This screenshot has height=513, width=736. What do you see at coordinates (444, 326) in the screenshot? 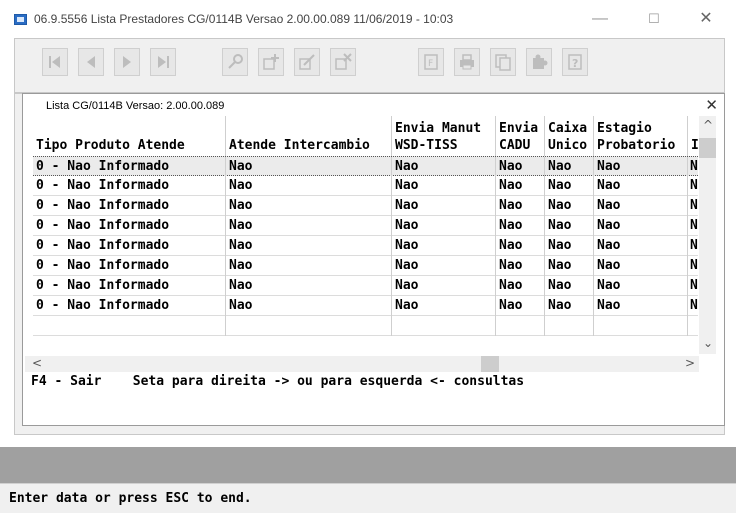
I see `cell-envia-manut` at bounding box center [444, 326].